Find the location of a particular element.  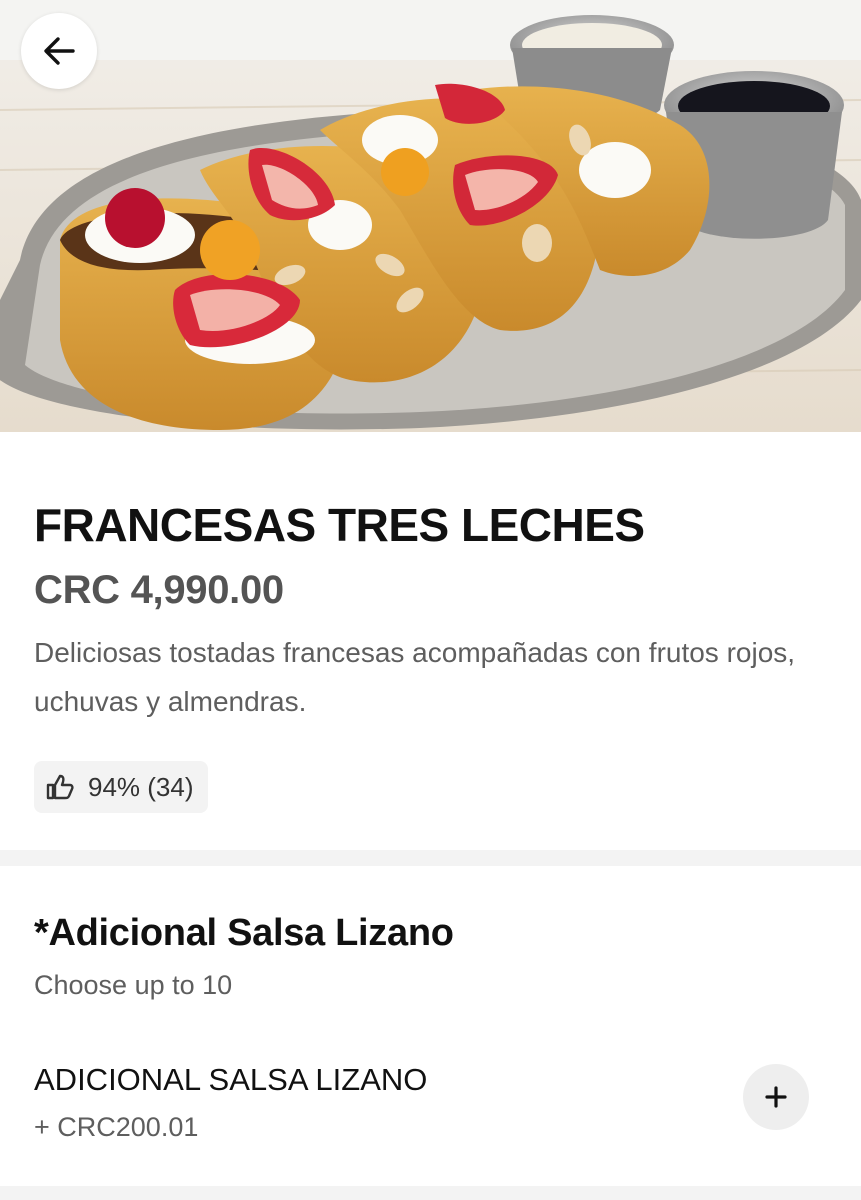

add-option-button is located at coordinates (776, 1097).